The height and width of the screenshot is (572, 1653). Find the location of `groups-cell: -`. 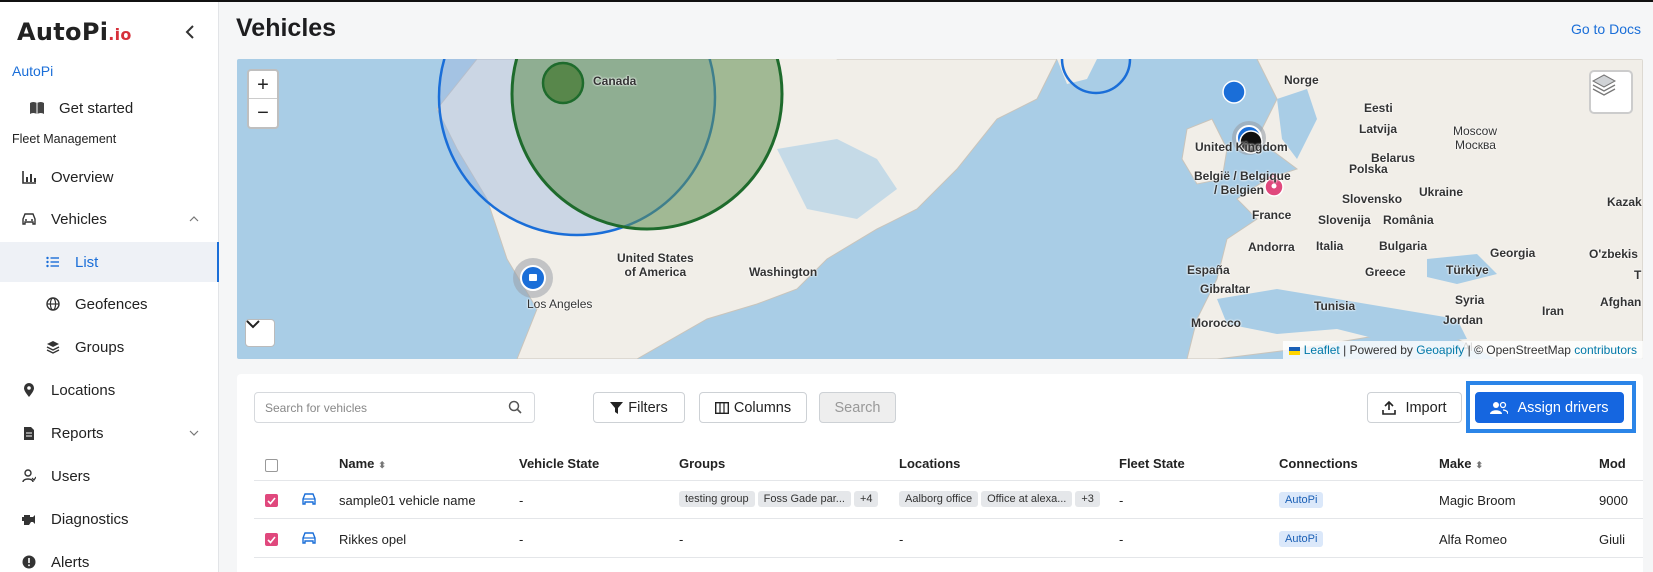

groups-cell: - is located at coordinates (681, 539).